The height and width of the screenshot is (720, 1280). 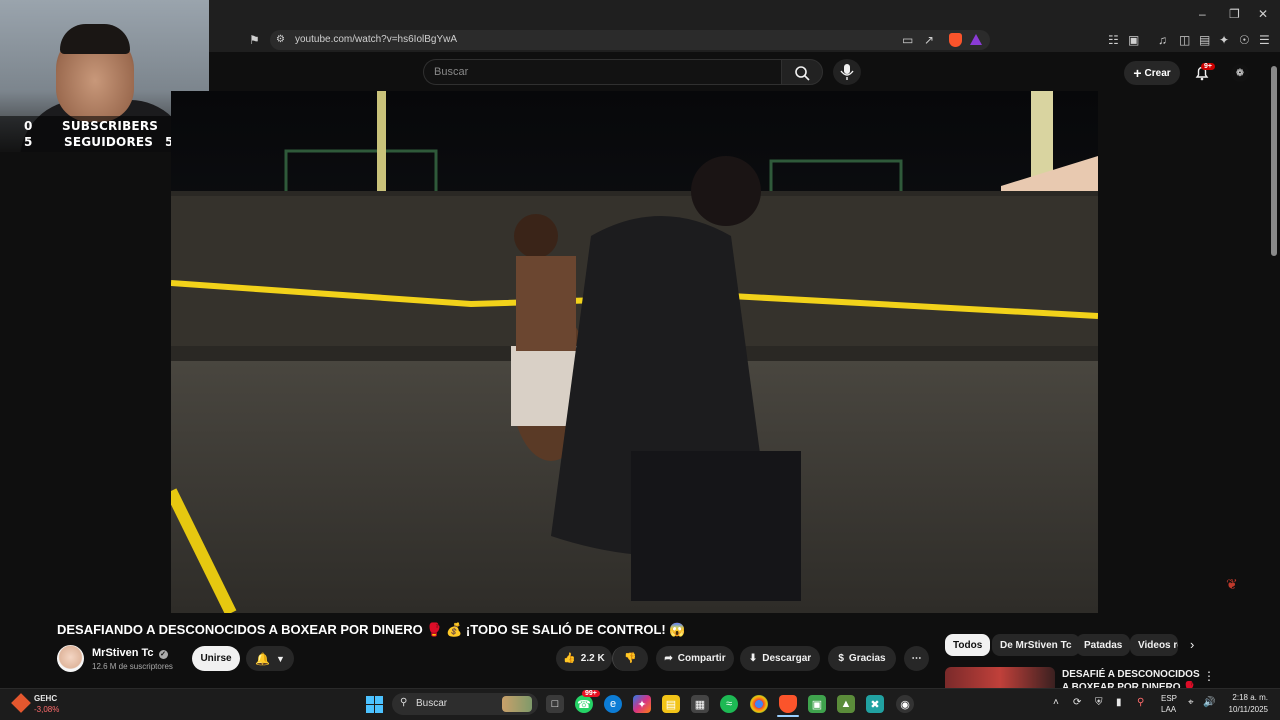 I want to click on store-icon: ▦, so click(x=700, y=704).